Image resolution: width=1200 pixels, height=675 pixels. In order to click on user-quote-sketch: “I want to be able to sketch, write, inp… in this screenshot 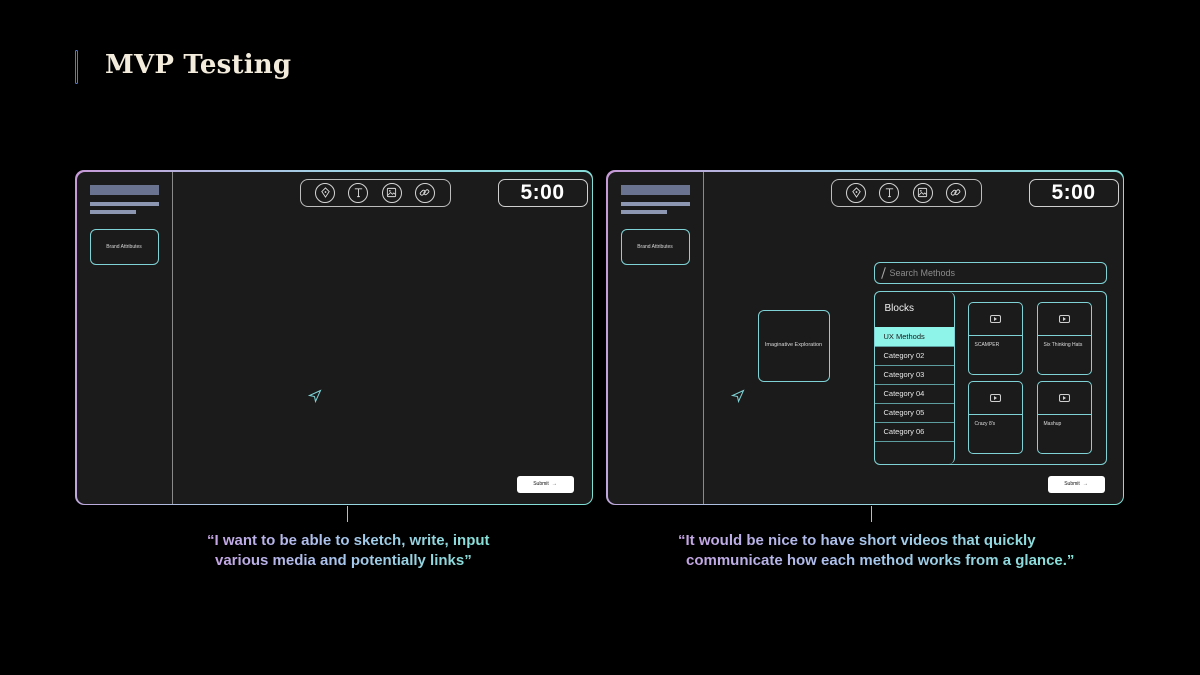, I will do `click(348, 551)`.